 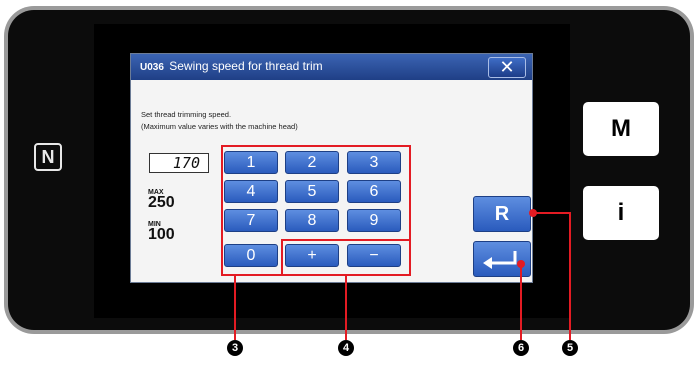 What do you see at coordinates (331, 67) in the screenshot?
I see `dialog-title-bar: U036 Sewing speed for thread trim ✕` at bounding box center [331, 67].